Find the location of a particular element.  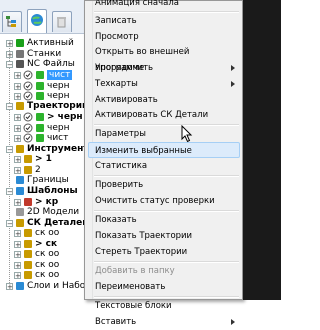

menu-item: Текстовые блоки is located at coordinates (168, 306).